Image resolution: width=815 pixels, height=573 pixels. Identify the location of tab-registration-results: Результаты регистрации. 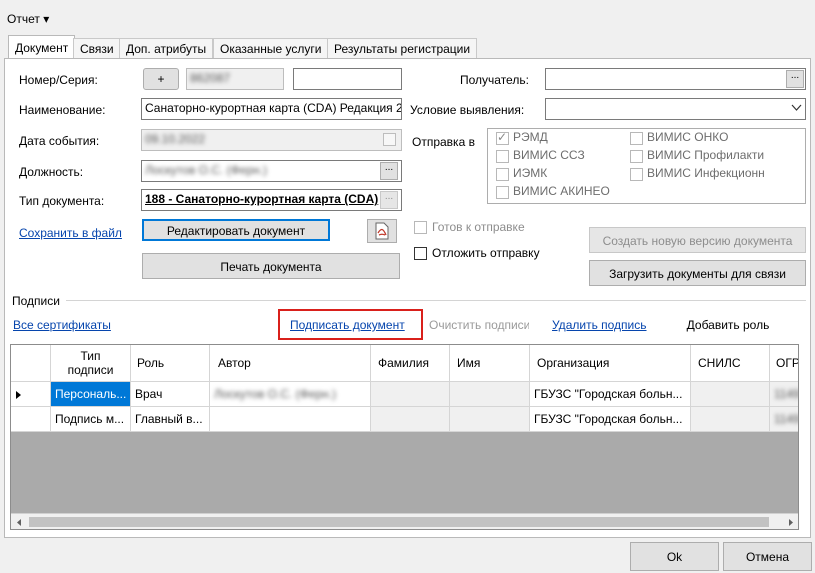
(402, 48).